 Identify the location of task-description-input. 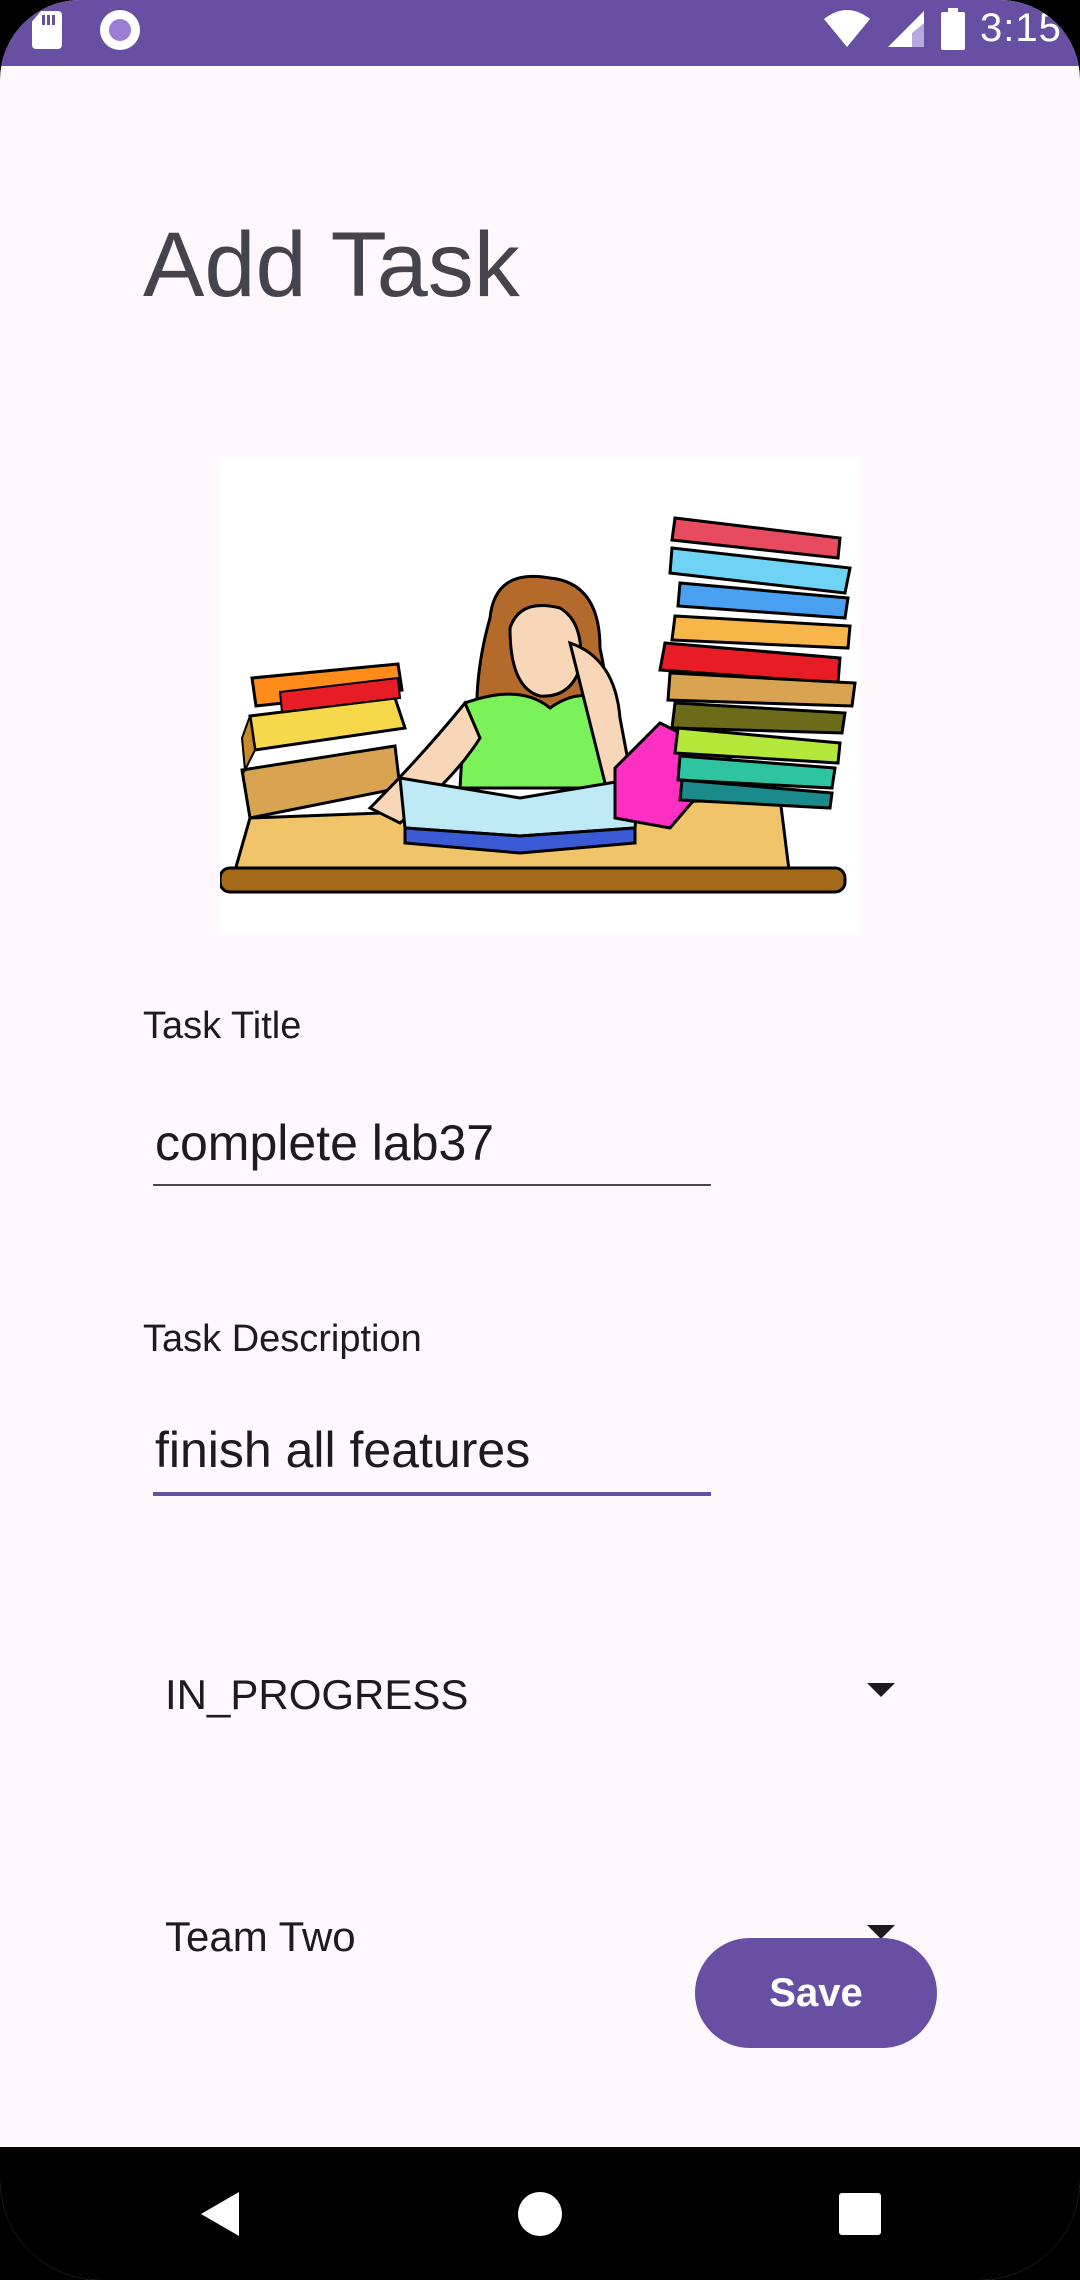
(433, 1450).